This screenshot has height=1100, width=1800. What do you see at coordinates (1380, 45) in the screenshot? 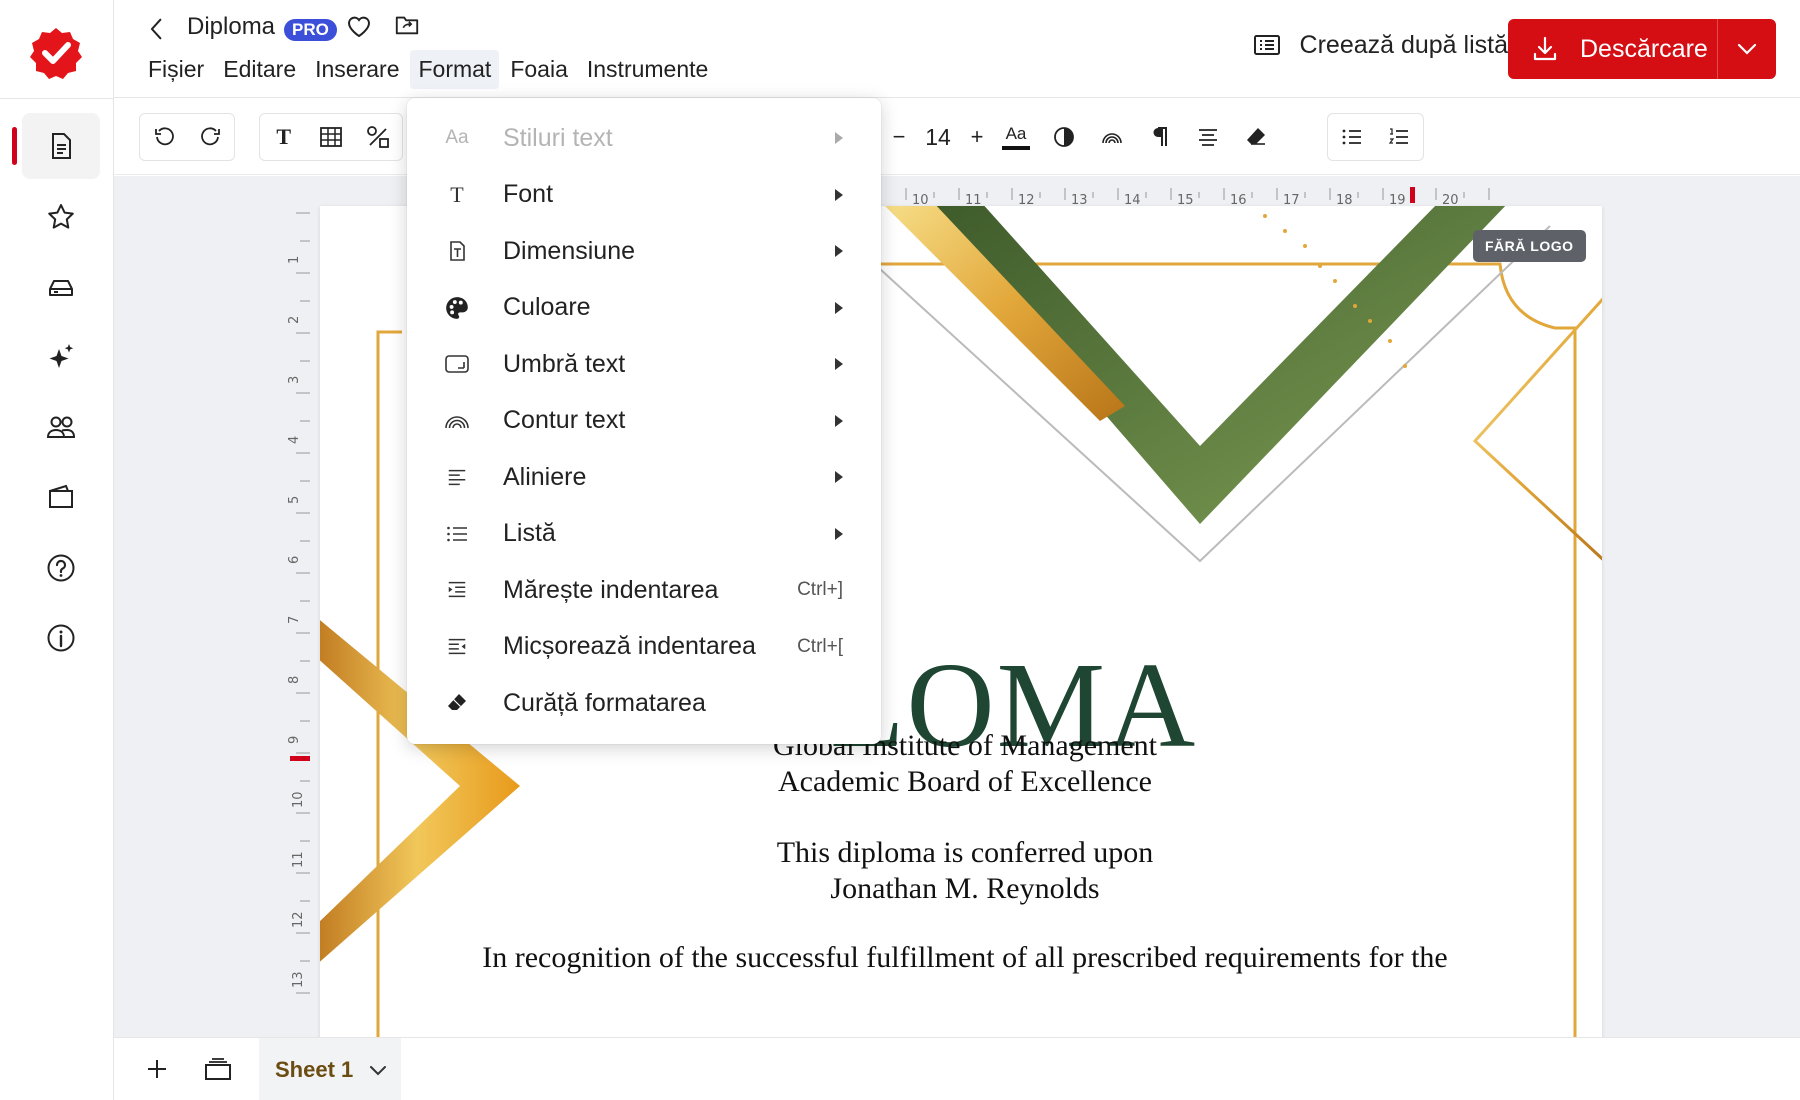
I see `create-from-list-button: Creează după listă` at bounding box center [1380, 45].